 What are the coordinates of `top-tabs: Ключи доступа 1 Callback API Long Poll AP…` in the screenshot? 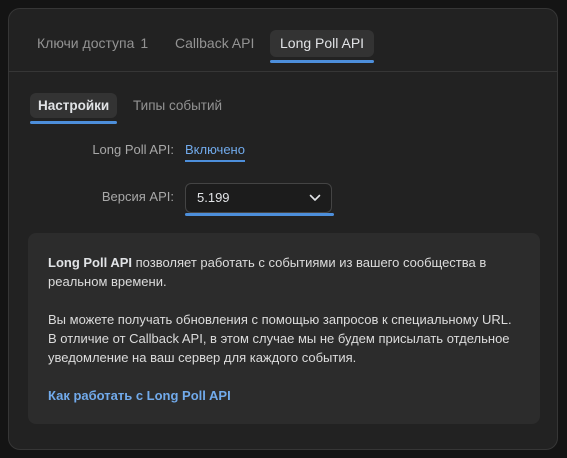 It's located at (283, 40).